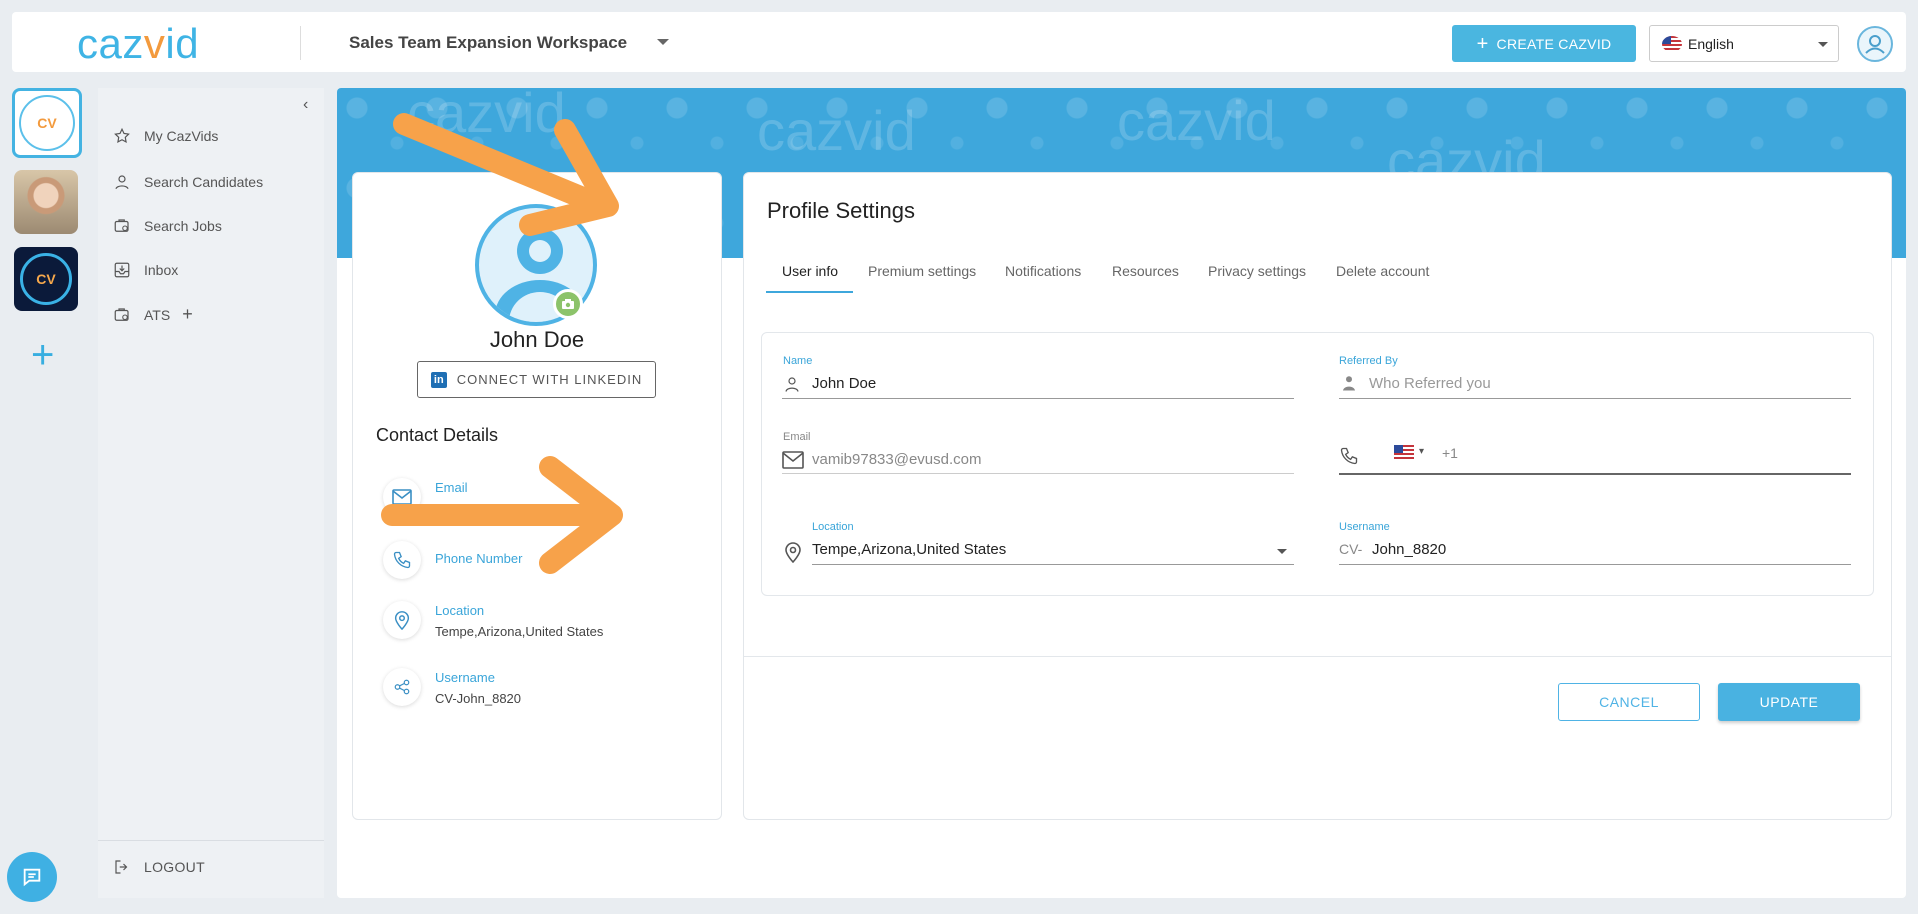 This screenshot has height=914, width=1918. Describe the element at coordinates (167, 226) in the screenshot. I see `sidebar-item-search-jobs: Search Jobs` at that location.